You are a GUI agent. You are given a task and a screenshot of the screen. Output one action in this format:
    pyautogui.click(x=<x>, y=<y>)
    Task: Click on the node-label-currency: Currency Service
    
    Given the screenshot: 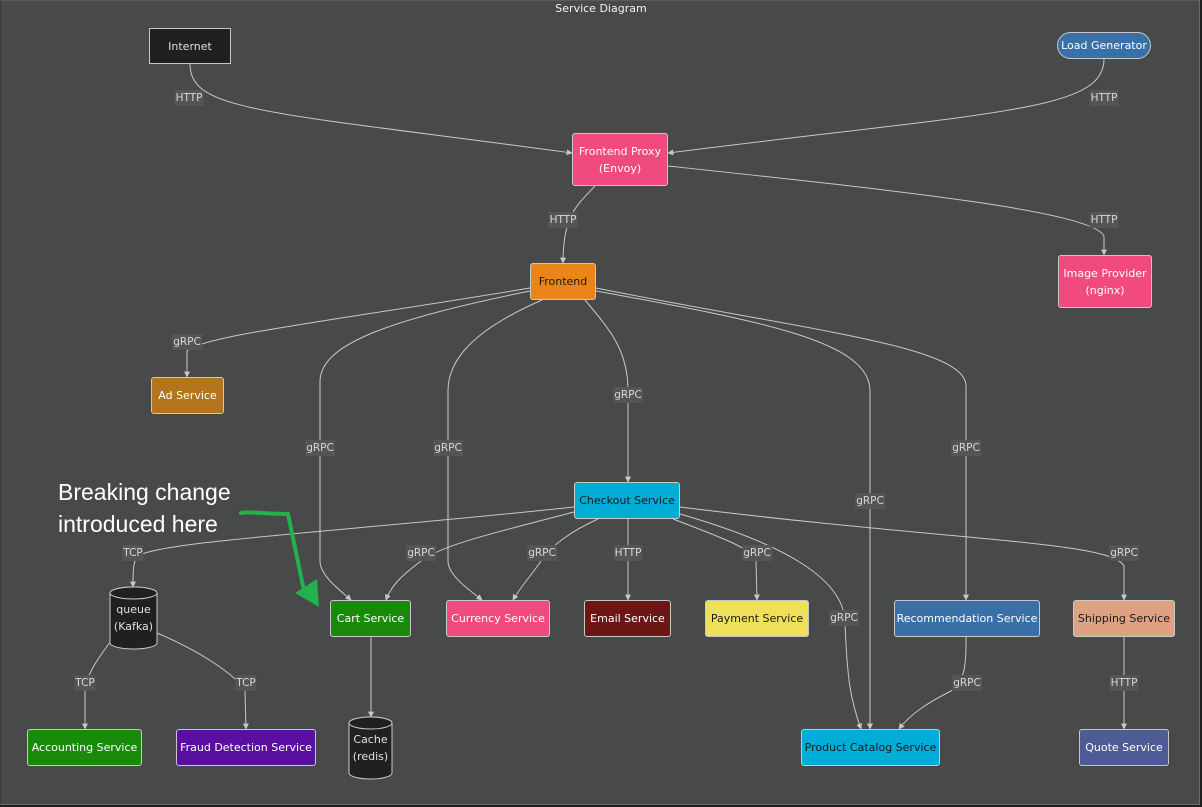 What is the action you would take?
    pyautogui.click(x=498, y=618)
    